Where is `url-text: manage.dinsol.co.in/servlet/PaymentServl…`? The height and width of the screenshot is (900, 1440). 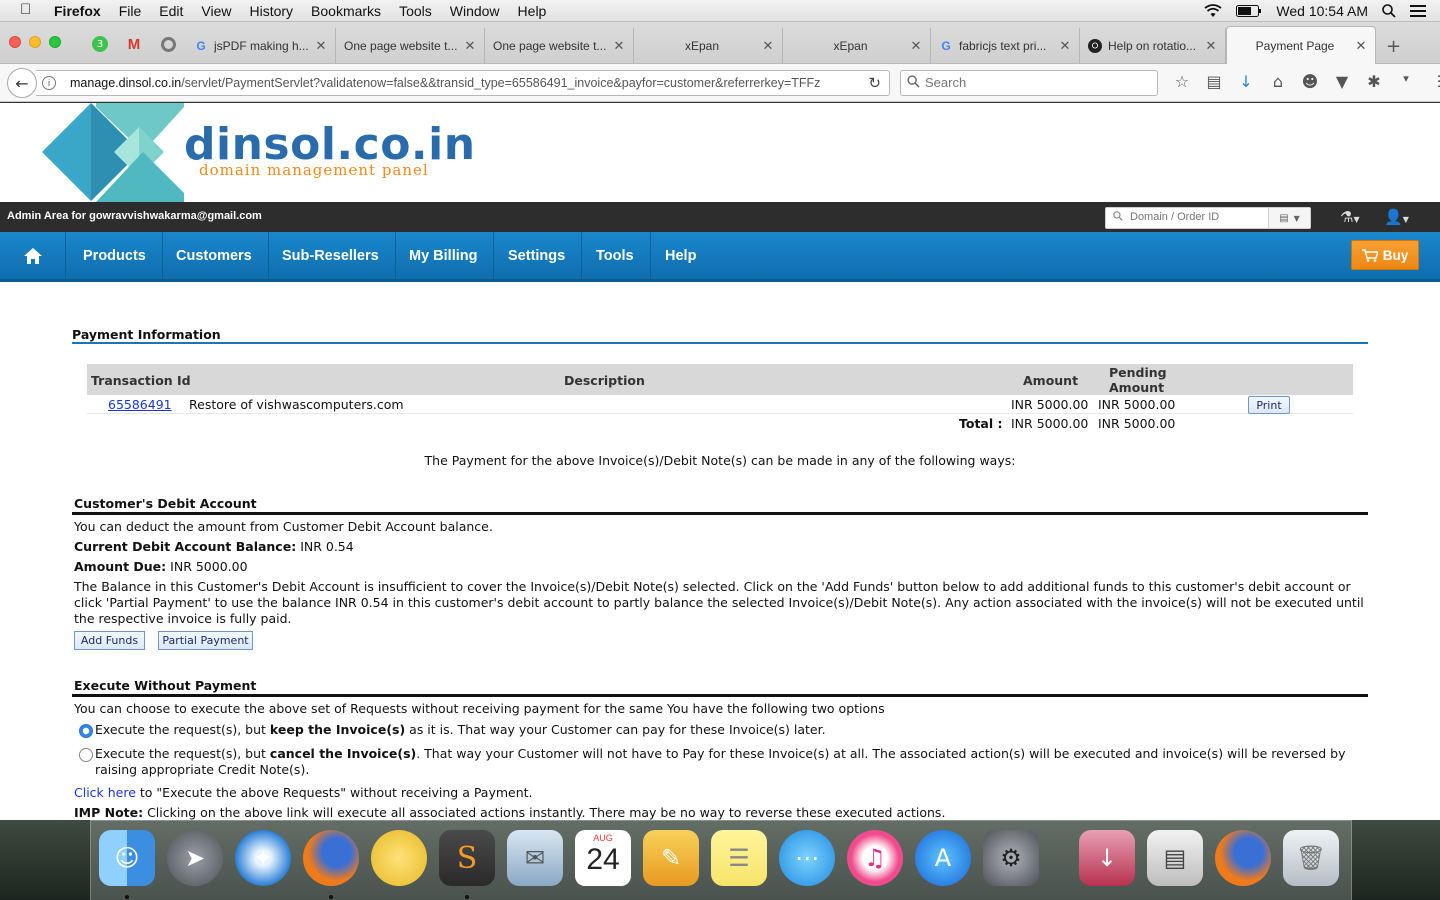
url-text: manage.dinsol.co.in/servlet/PaymentServl… is located at coordinates (465, 83).